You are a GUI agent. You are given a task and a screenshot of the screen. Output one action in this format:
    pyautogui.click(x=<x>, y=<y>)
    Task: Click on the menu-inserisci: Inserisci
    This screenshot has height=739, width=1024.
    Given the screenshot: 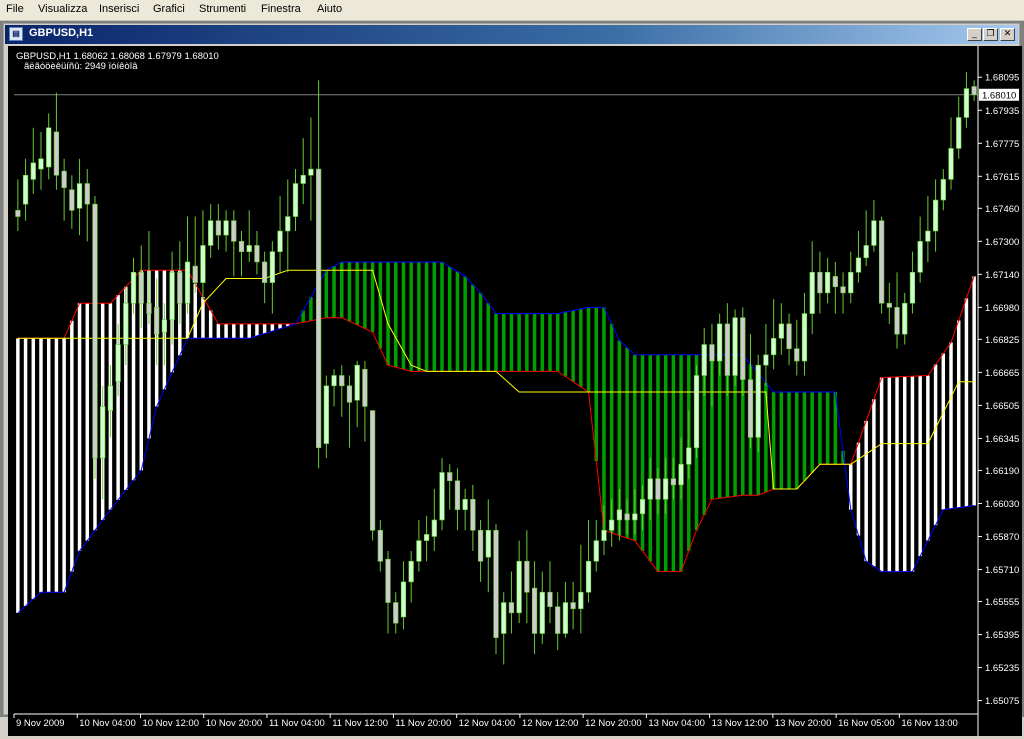 What is the action you would take?
    pyautogui.click(x=119, y=9)
    